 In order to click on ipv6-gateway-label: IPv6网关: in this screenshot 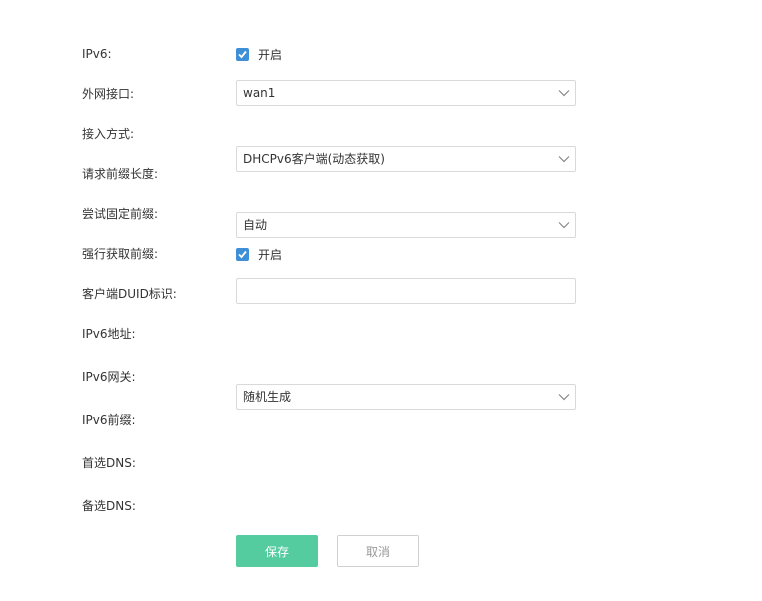, I will do `click(109, 377)`.